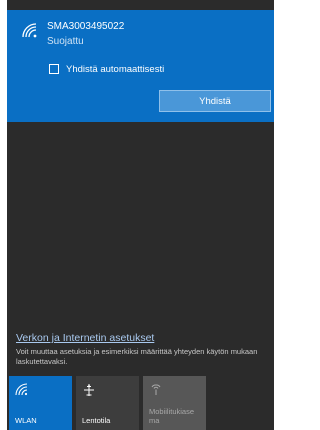 This screenshot has height=430, width=320. I want to click on mobile-hotspot-icon, so click(156, 390).